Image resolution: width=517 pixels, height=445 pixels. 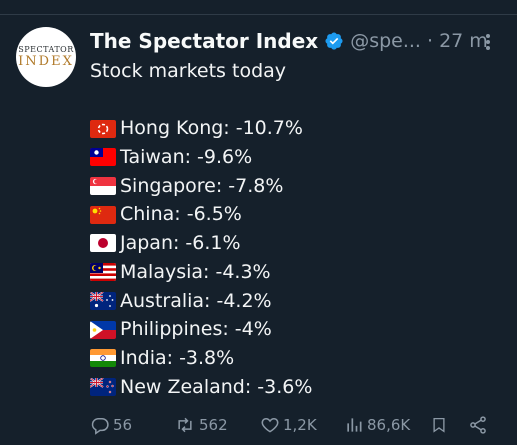 What do you see at coordinates (354, 425) in the screenshot?
I see `views-chart-icon` at bounding box center [354, 425].